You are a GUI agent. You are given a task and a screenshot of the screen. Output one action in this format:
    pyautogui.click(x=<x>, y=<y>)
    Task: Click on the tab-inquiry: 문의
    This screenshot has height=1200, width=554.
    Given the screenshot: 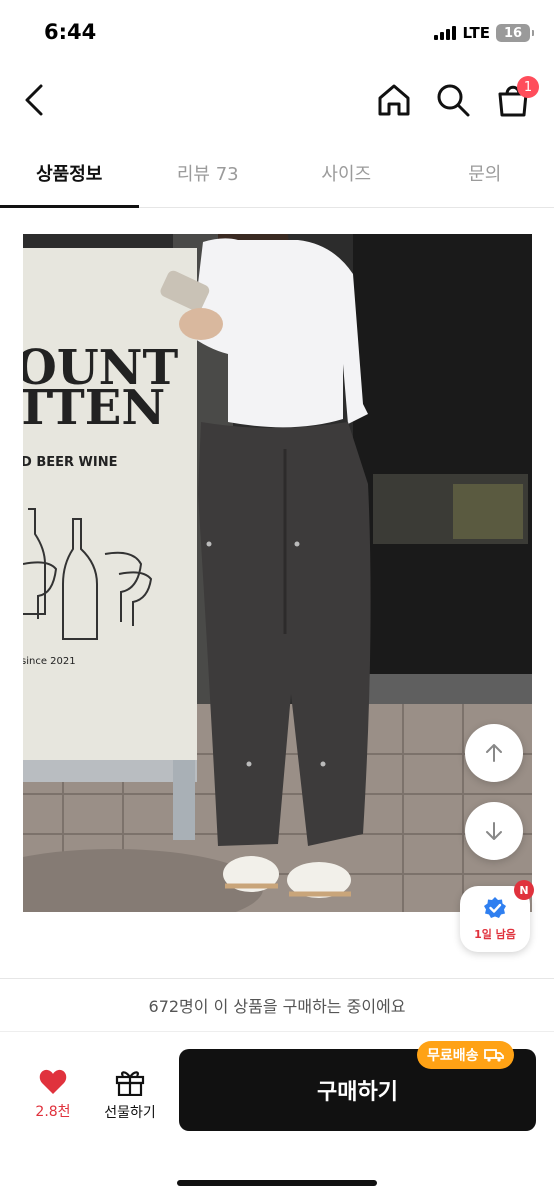 What is the action you would take?
    pyautogui.click(x=485, y=173)
    